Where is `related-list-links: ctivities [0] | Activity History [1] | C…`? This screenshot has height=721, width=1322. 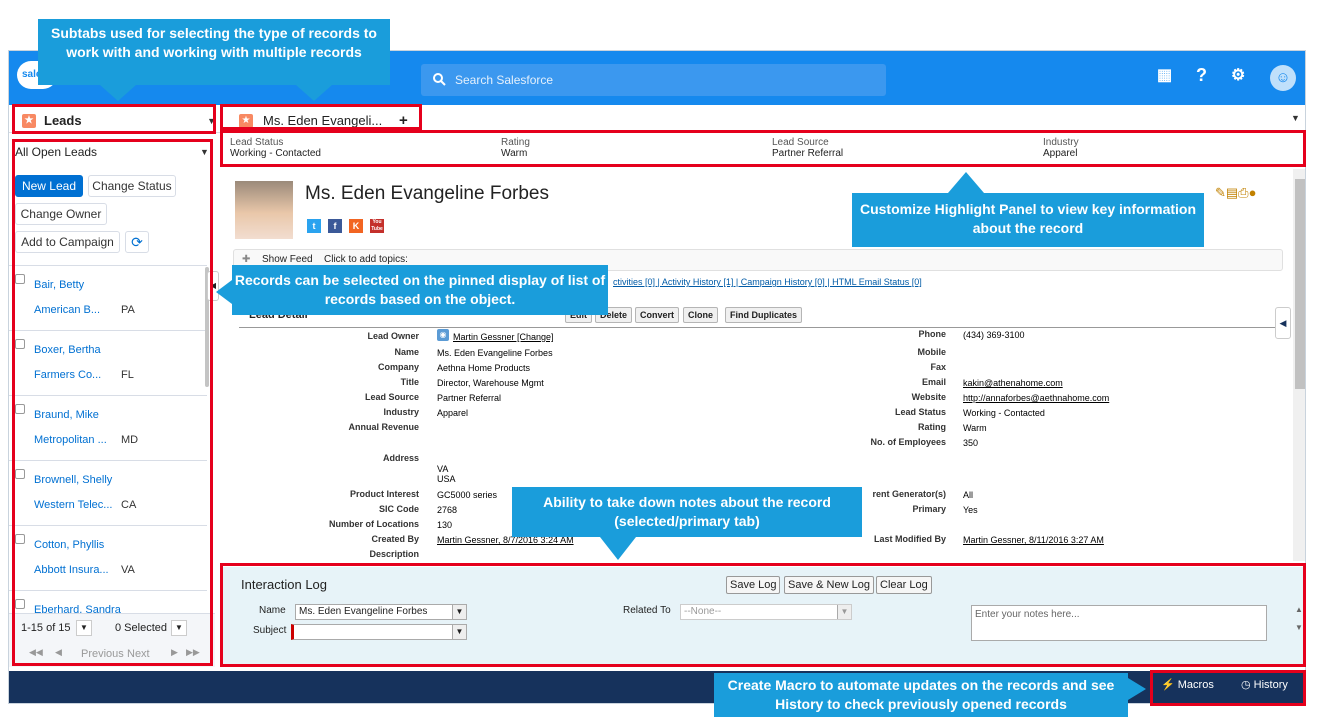 related-list-links: ctivities [0] | Activity History [1] | C… is located at coordinates (767, 282).